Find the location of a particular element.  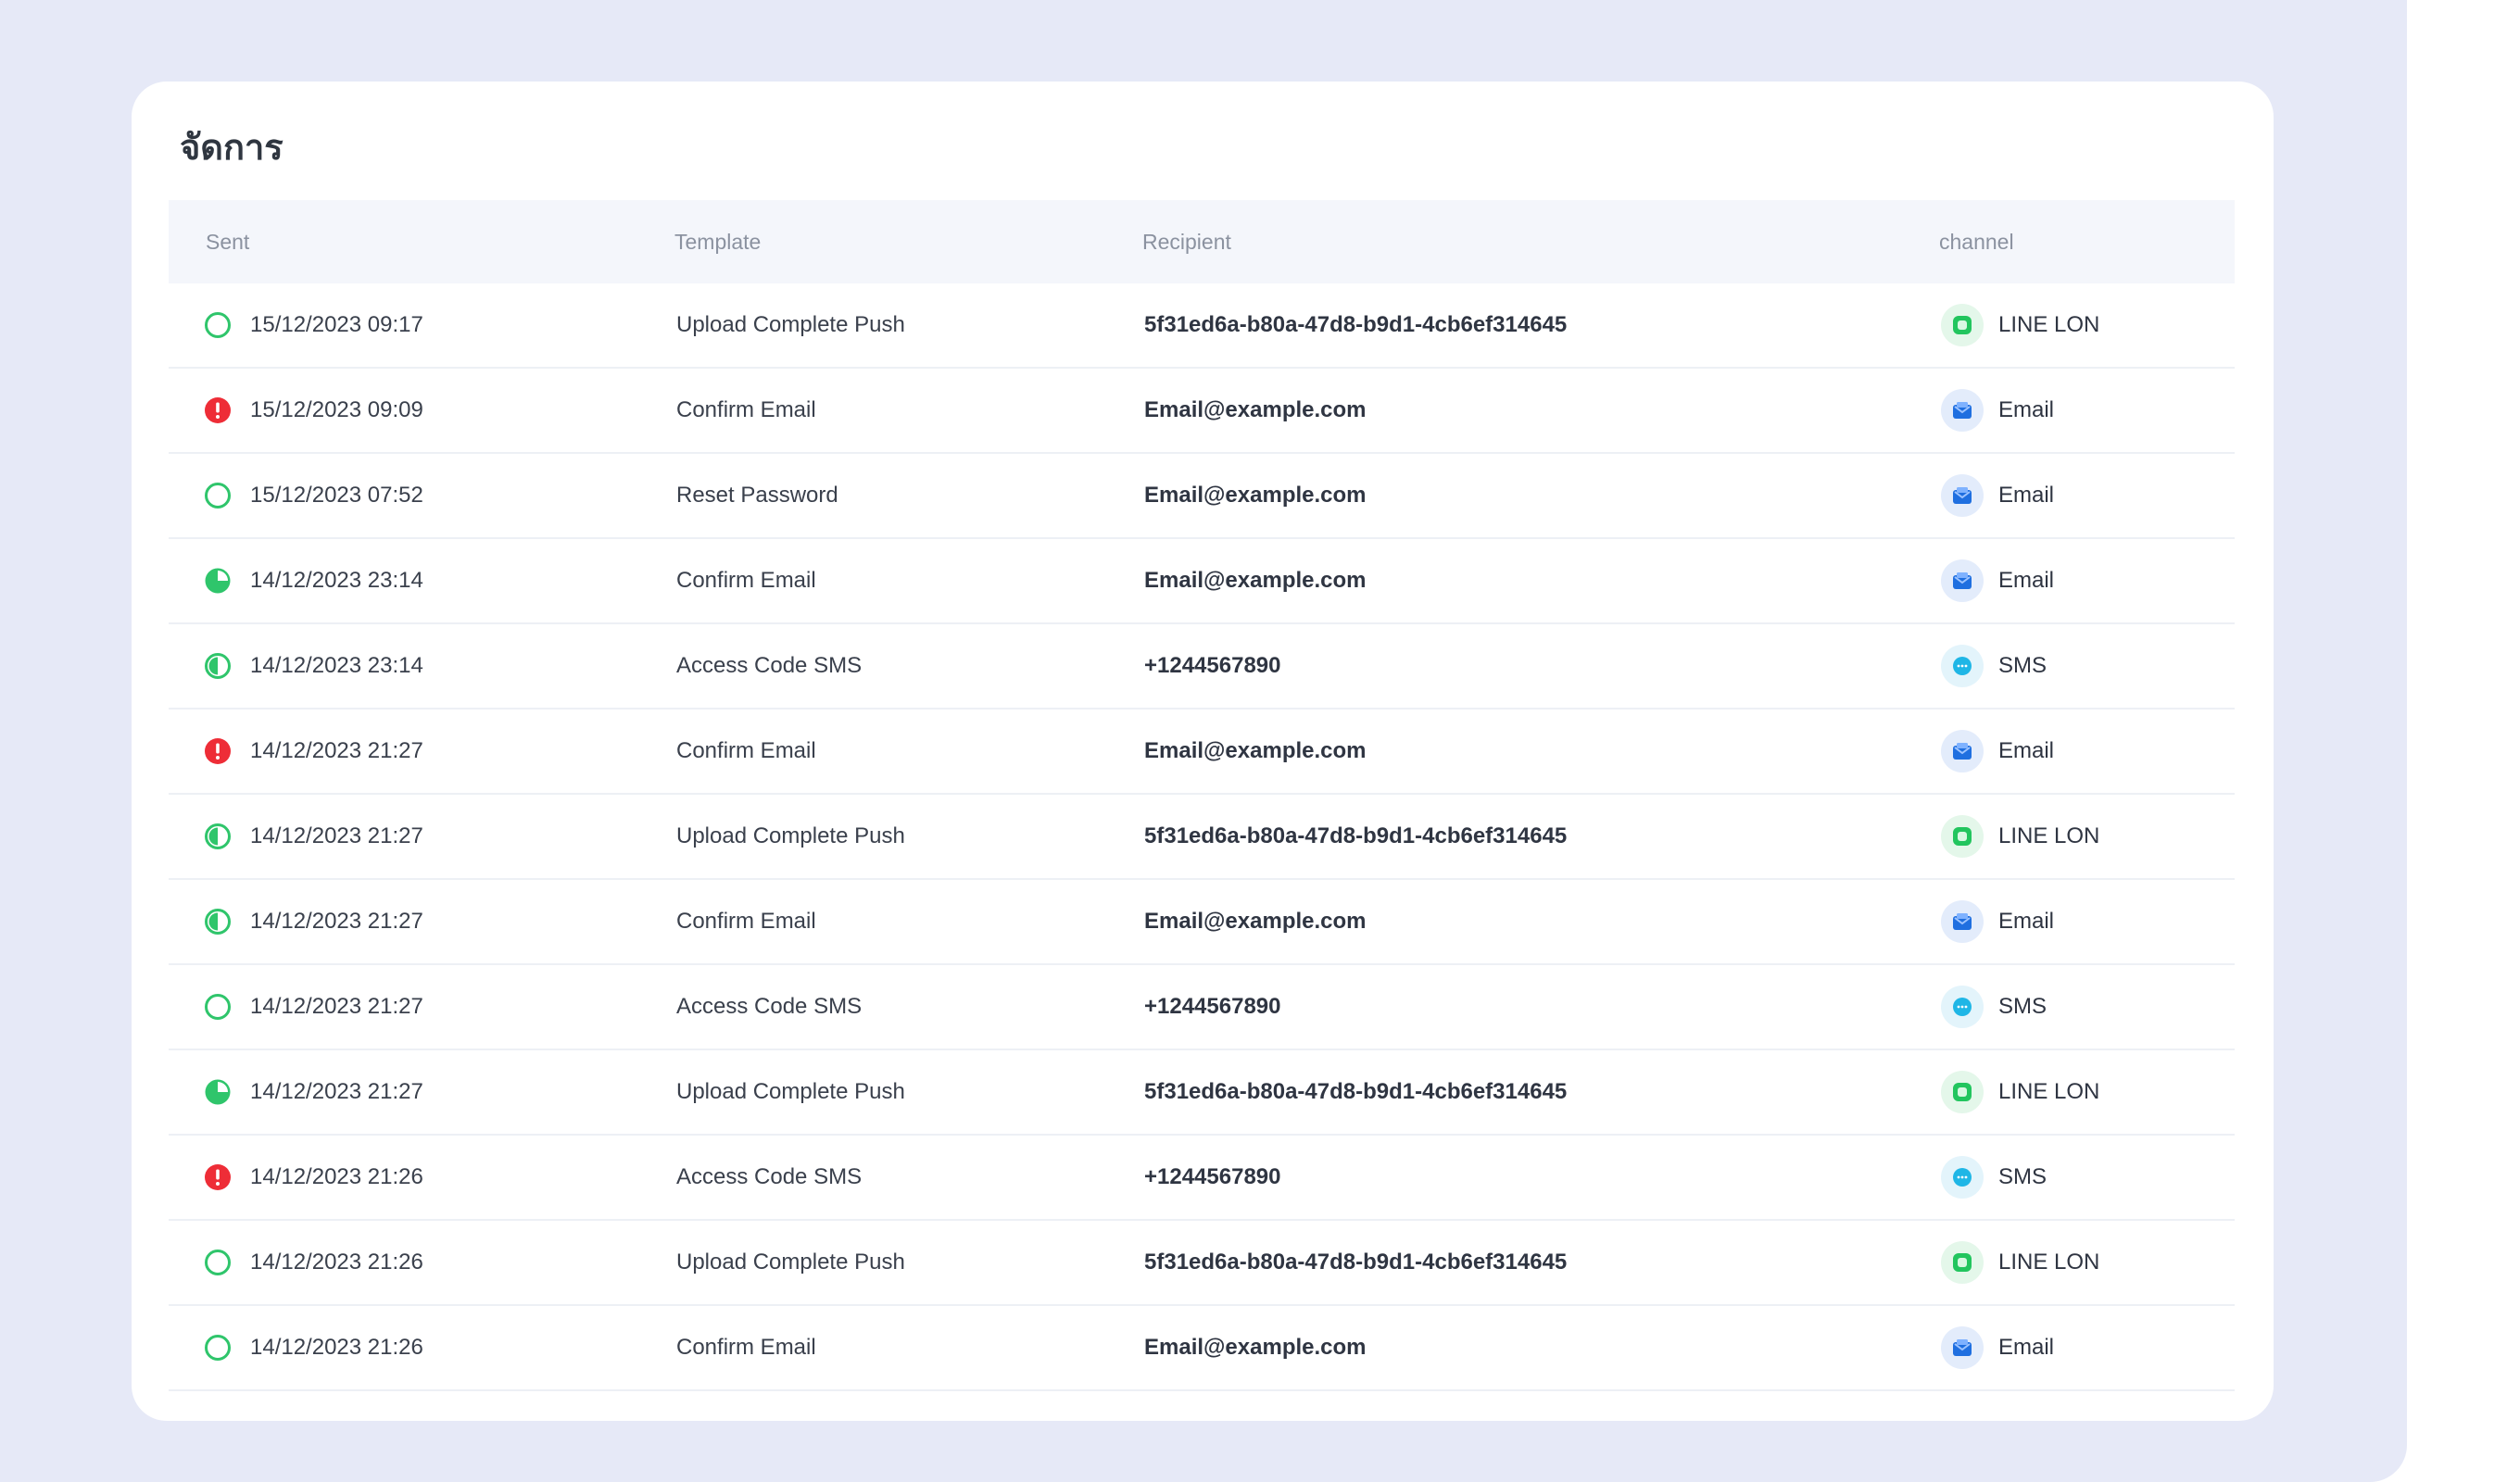

cell-sent: 15/12/2023 09:17 is located at coordinates (421, 325).